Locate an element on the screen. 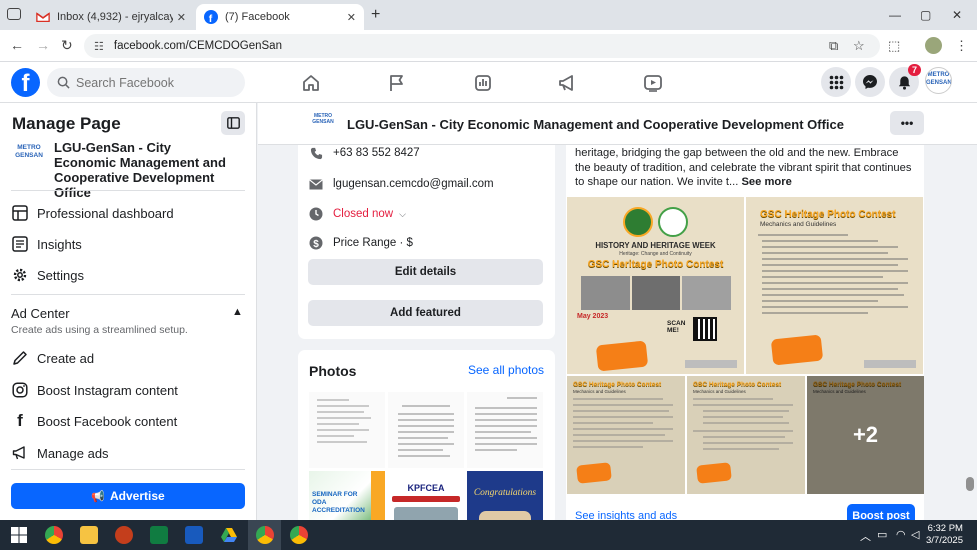 The height and width of the screenshot is (550, 977). sidebar-item-boost-instagram: Boost Instagram content is located at coordinates (94, 390).